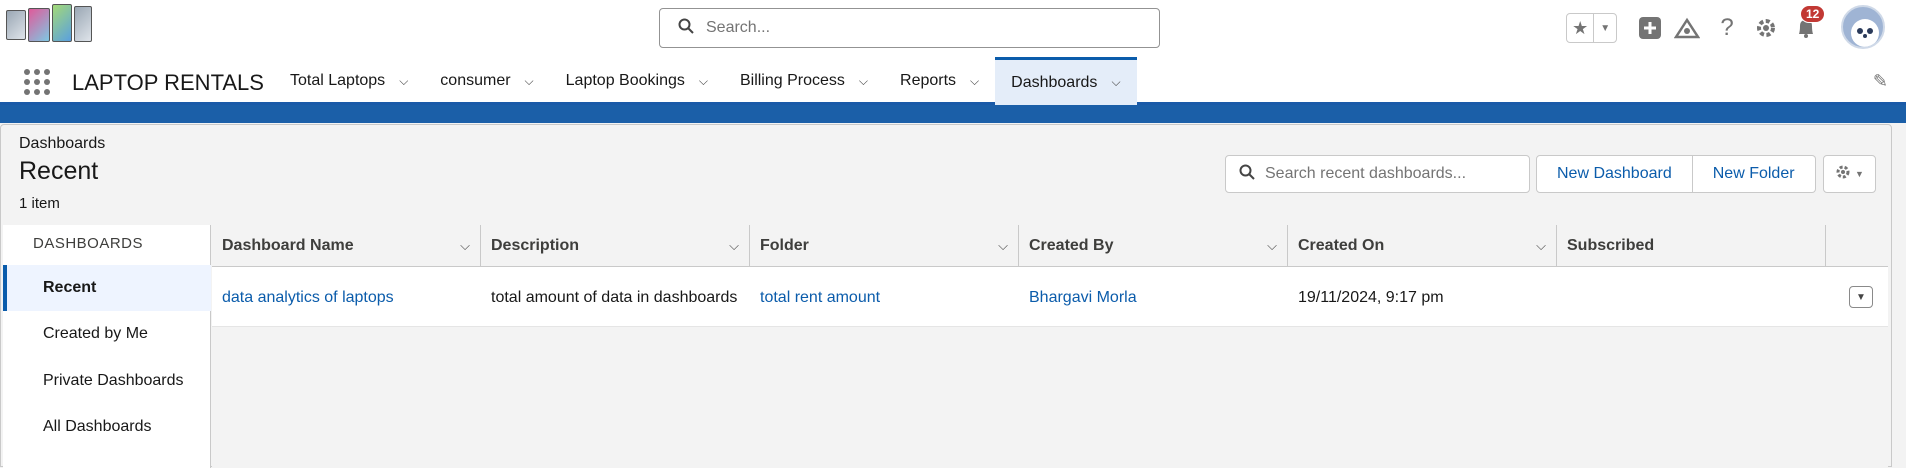 This screenshot has width=1906, height=468. I want to click on favorites-dropdown-icon: ▼, so click(1605, 28).